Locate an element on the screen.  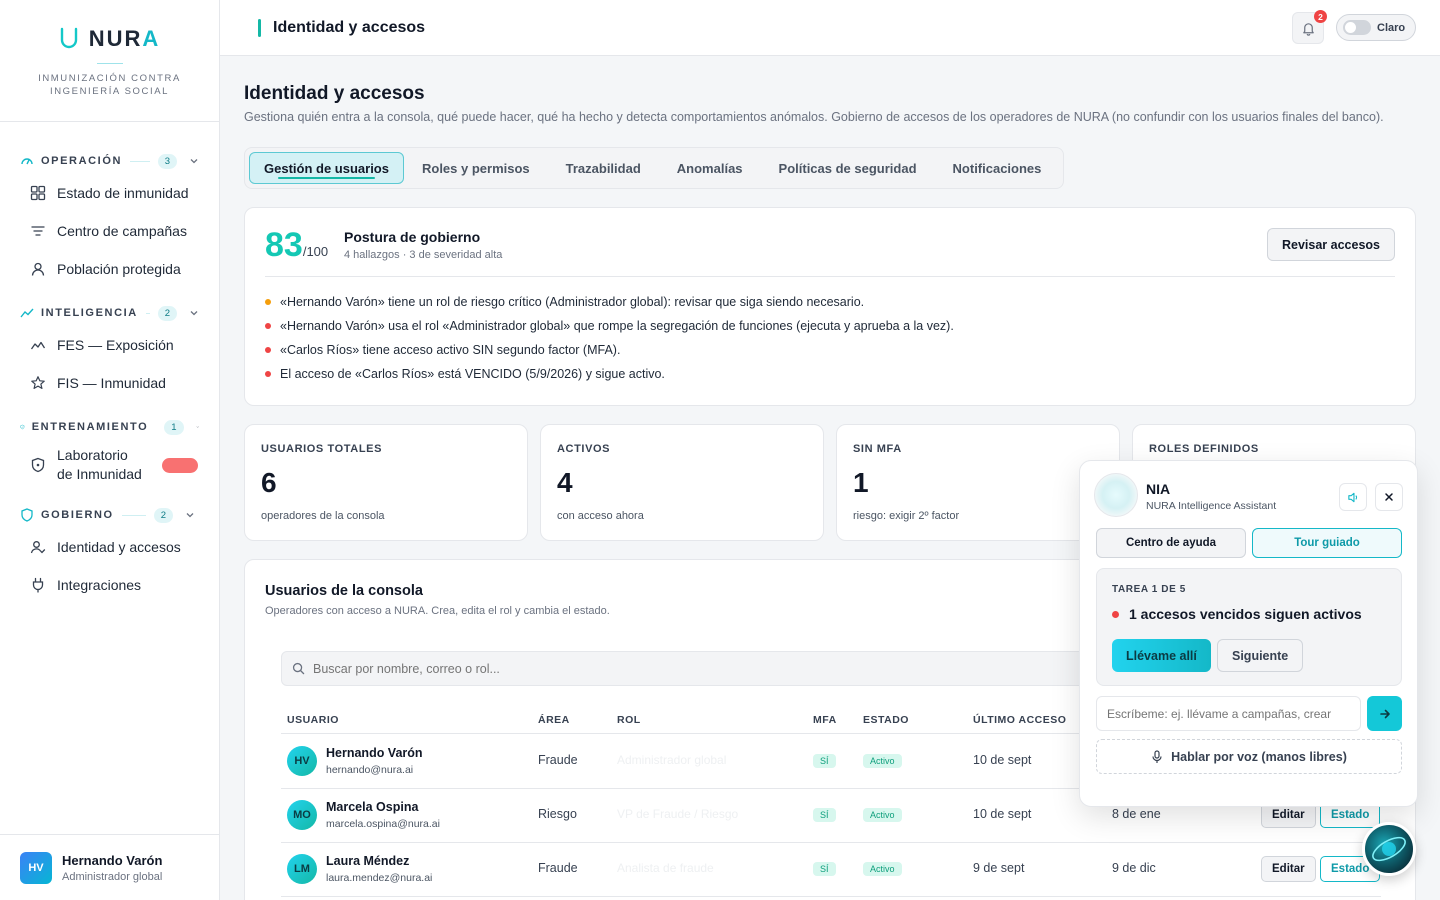
user-email: laura.mendez@nura.ai is located at coordinates (379, 878).